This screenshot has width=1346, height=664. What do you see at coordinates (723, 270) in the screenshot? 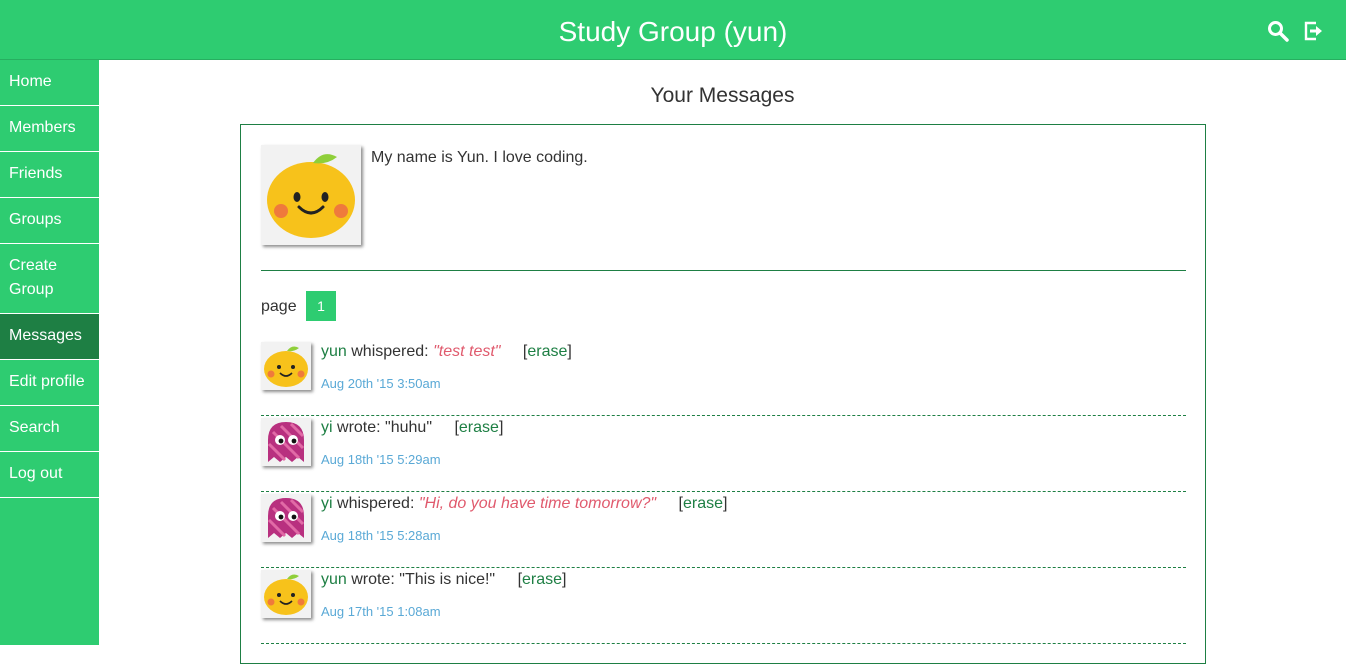
I see `divider` at bounding box center [723, 270].